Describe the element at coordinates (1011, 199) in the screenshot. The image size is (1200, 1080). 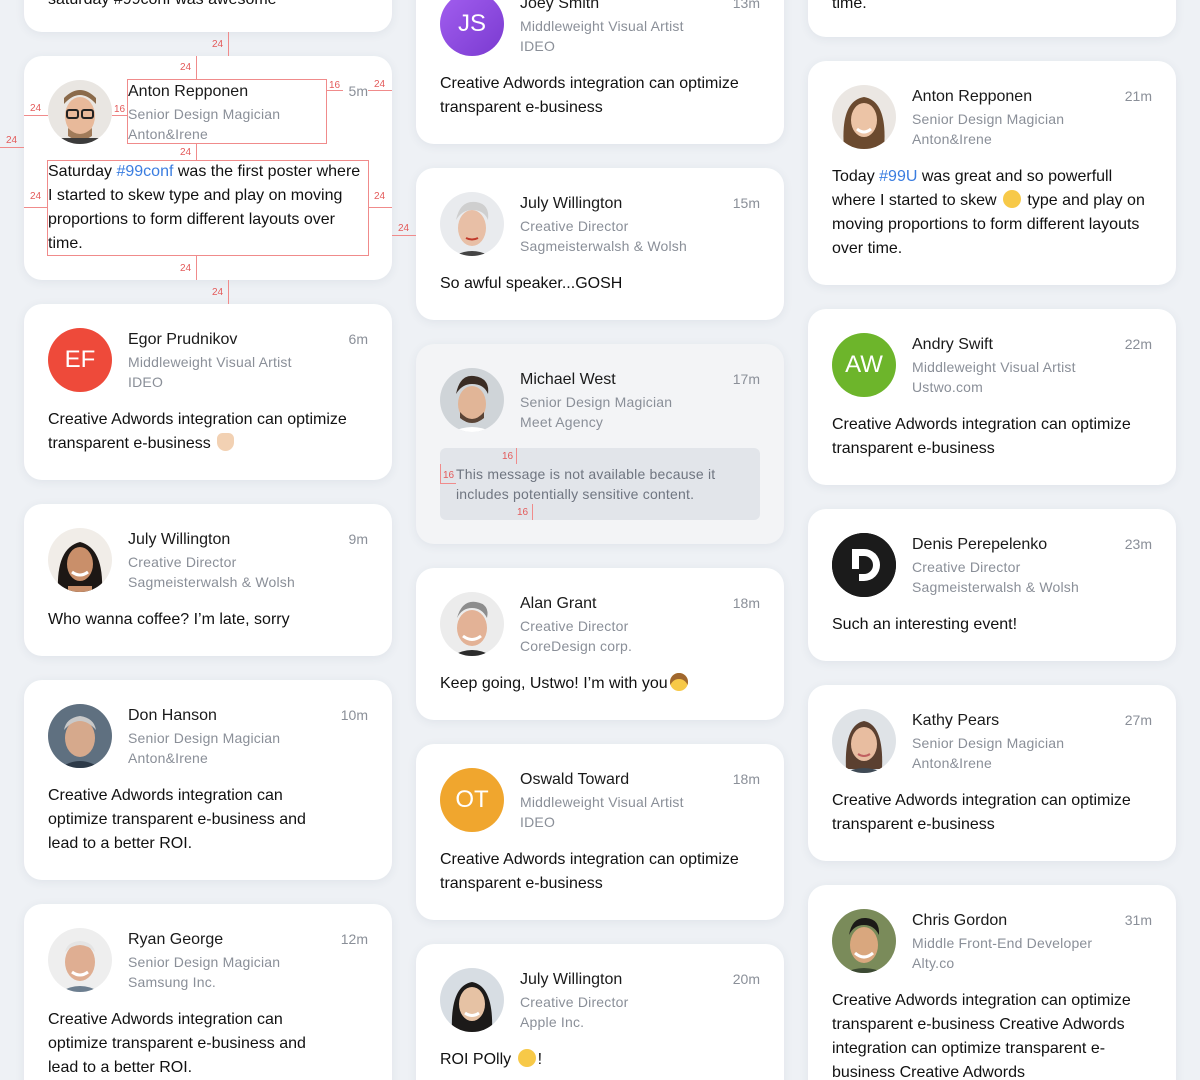
I see `confused-face-icon` at that location.